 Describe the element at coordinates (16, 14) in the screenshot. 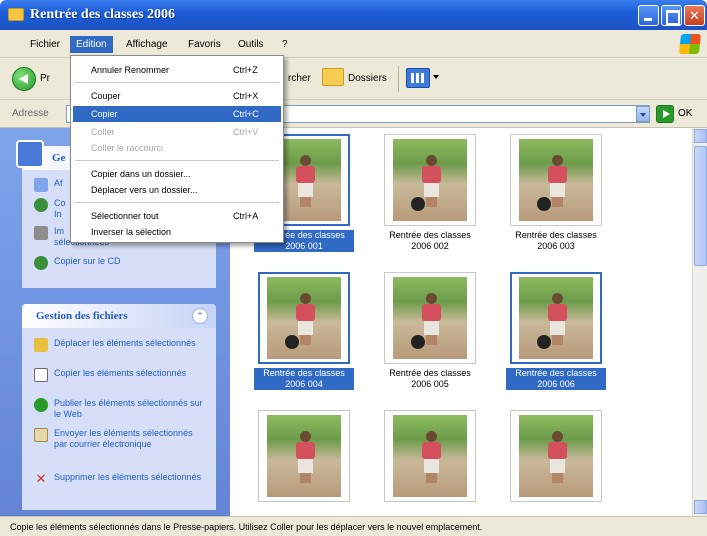

I see `folder-icon` at that location.